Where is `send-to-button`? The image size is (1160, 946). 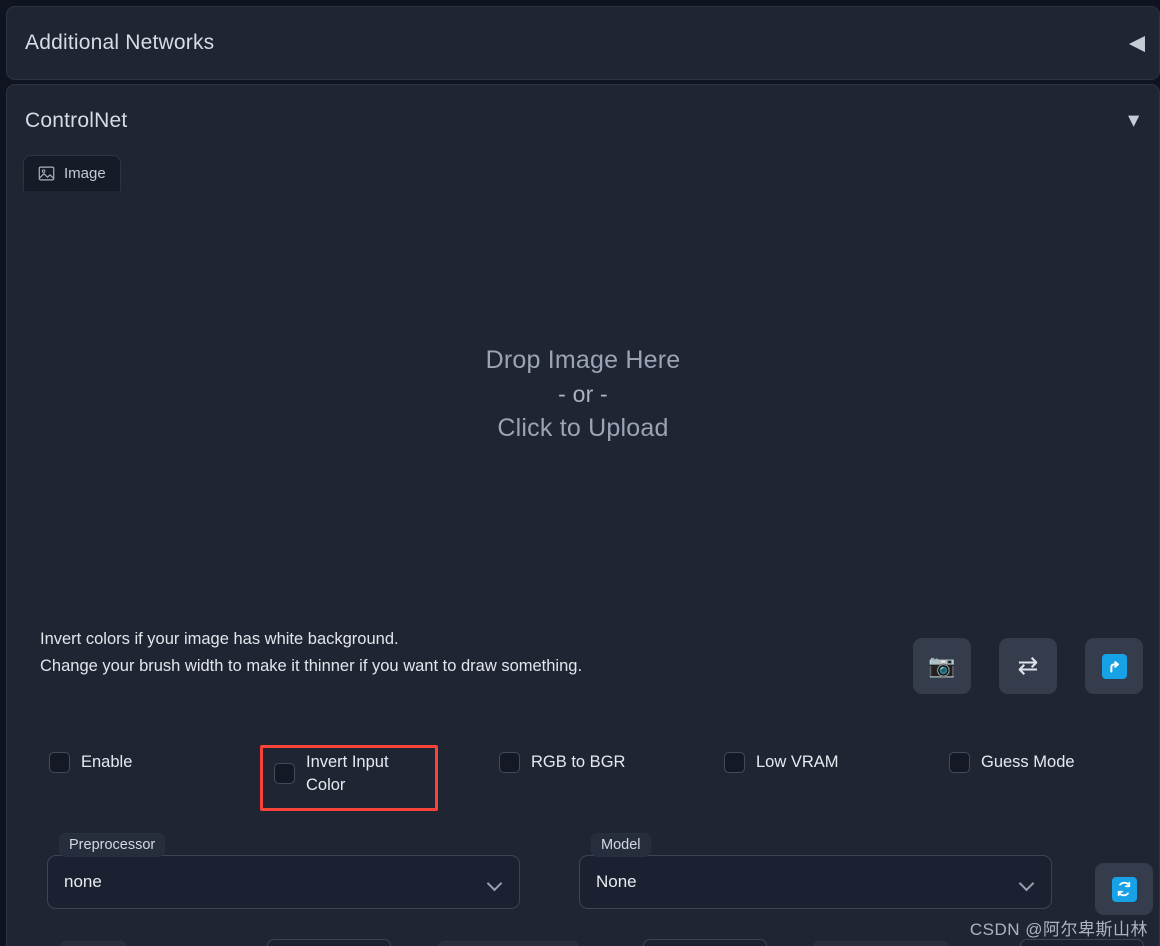 send-to-button is located at coordinates (1114, 666).